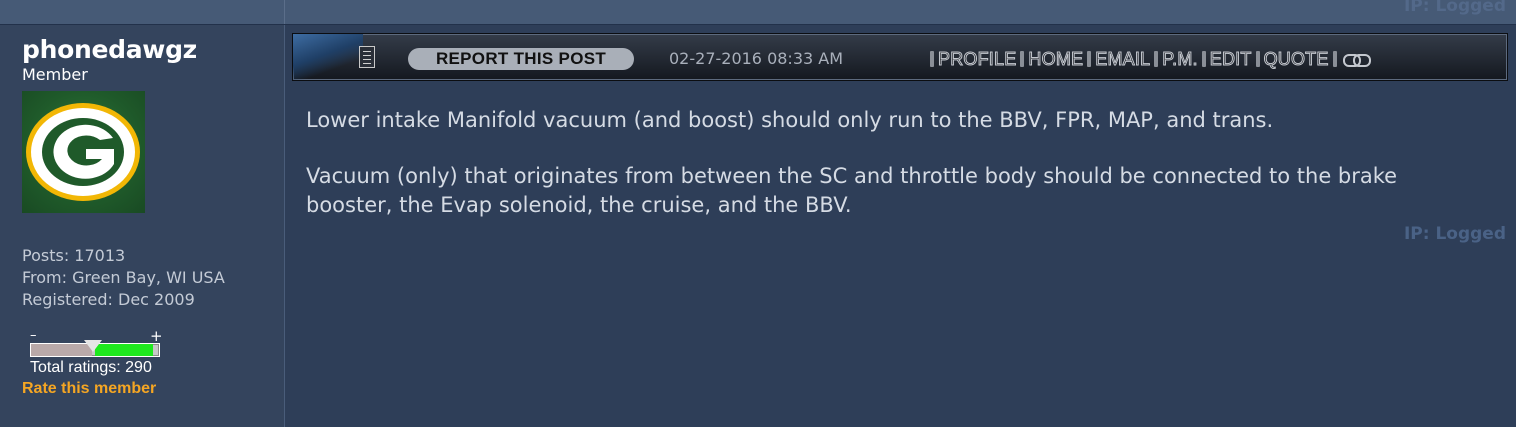  Describe the element at coordinates (89, 389) in the screenshot. I see `rate-member-link: Rate this member` at that location.